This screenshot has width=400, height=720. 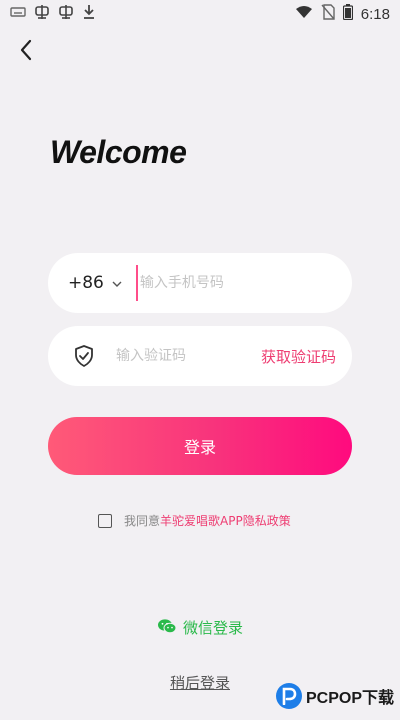 What do you see at coordinates (212, 628) in the screenshot?
I see `wechat-login-label: 微信登录` at bounding box center [212, 628].